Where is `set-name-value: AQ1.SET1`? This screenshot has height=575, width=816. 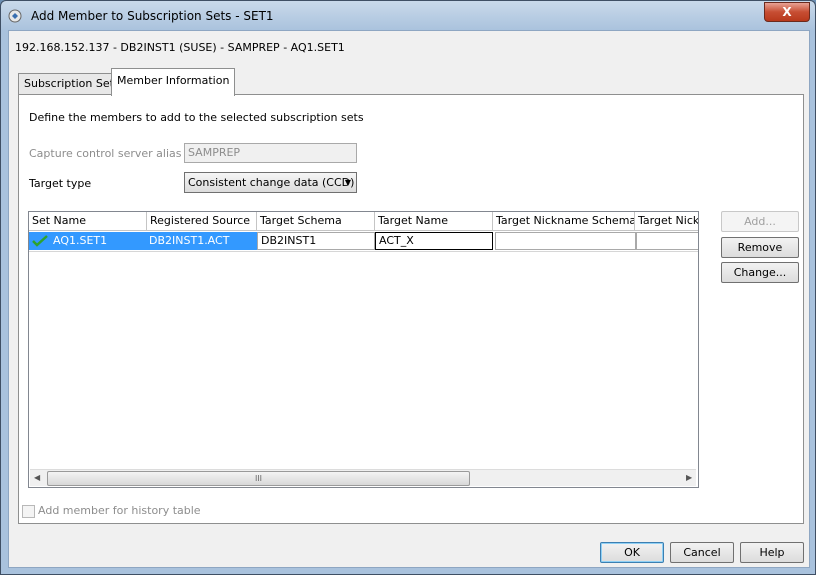
set-name-value: AQ1.SET1 is located at coordinates (80, 240).